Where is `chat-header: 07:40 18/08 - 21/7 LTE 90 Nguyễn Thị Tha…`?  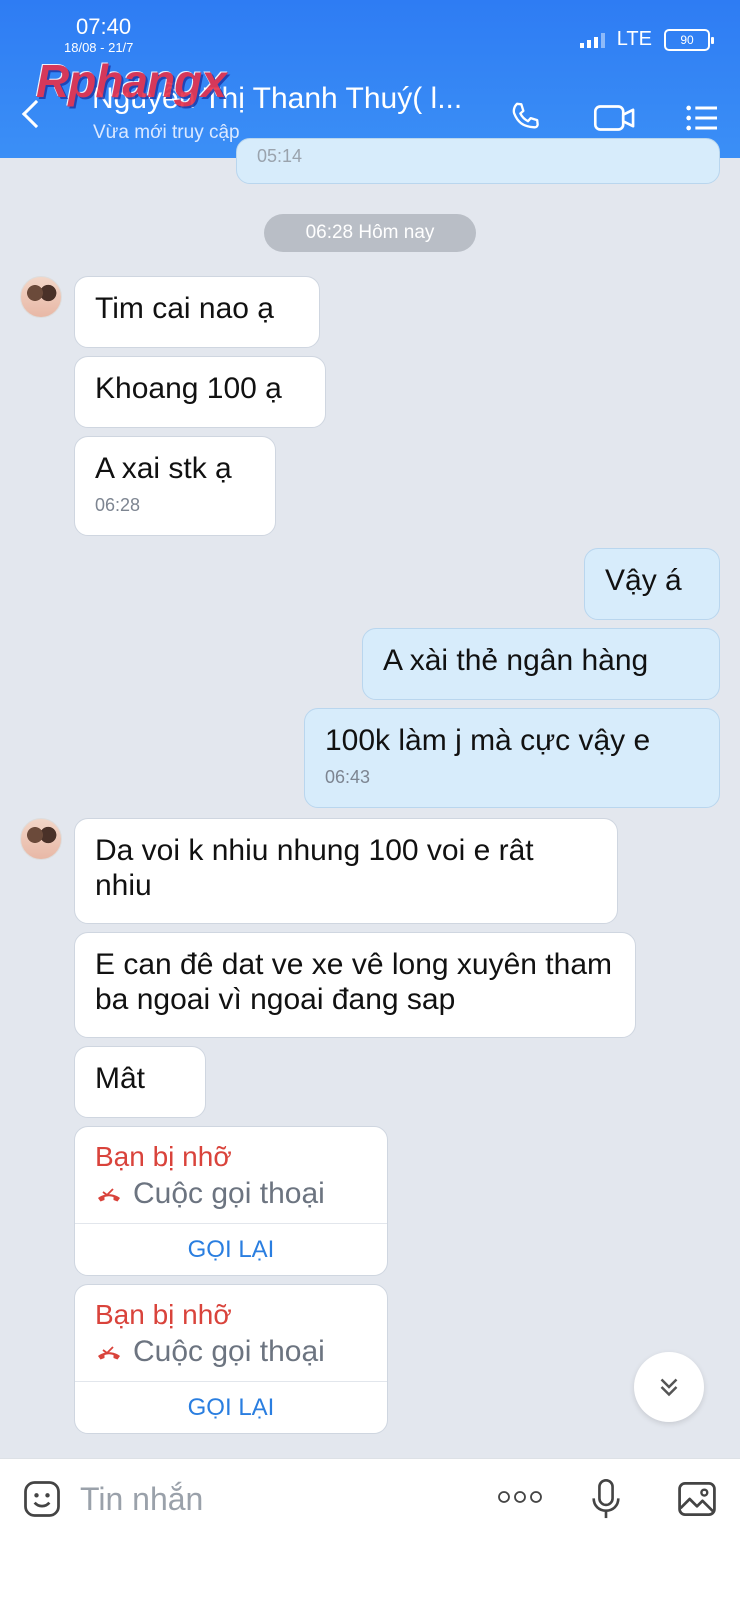
chat-header: 07:40 18/08 - 21/7 LTE 90 Nguyễn Thị Tha… is located at coordinates (370, 79).